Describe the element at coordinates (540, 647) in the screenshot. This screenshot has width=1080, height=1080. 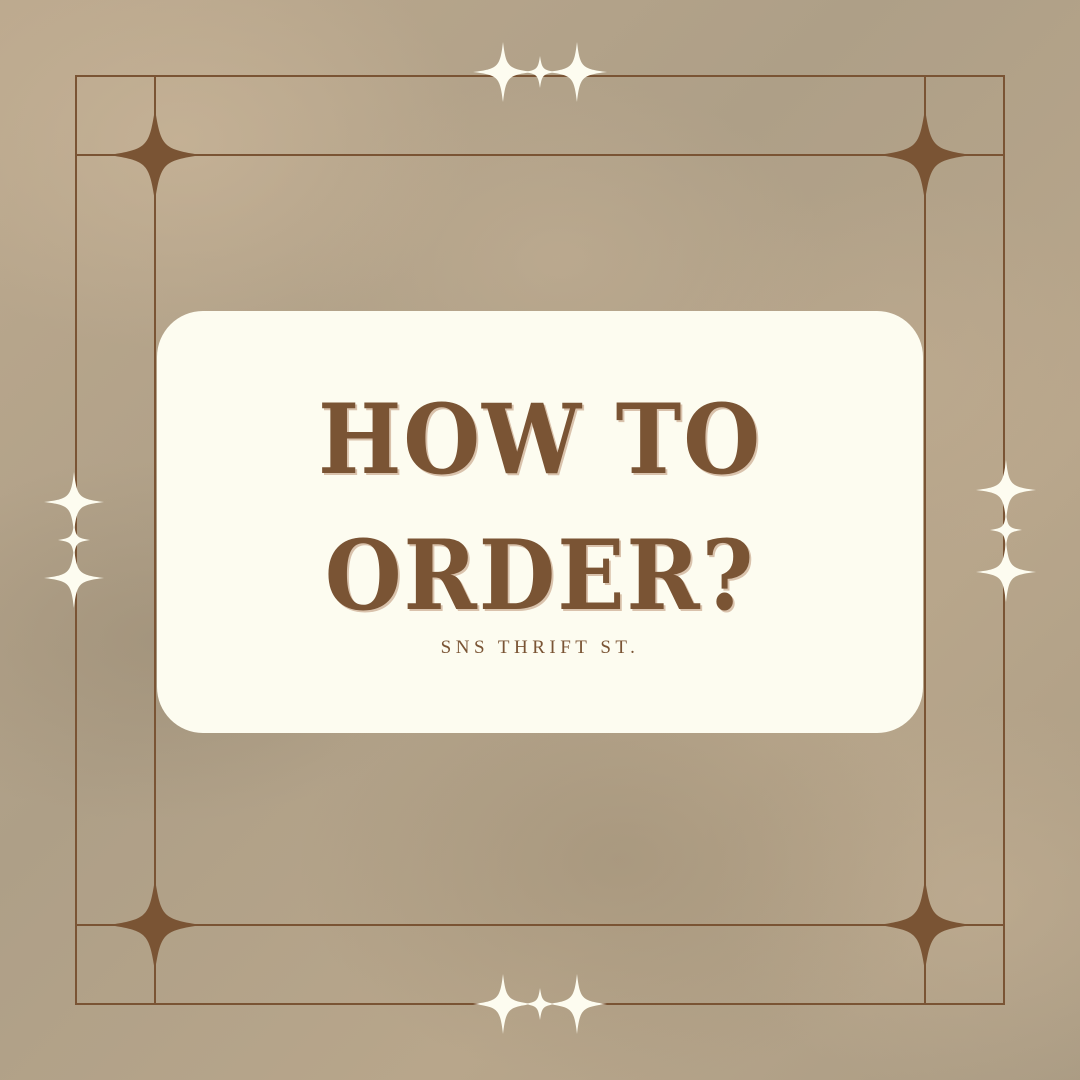
I see `shop-name: SNS THRIFT ST.` at that location.